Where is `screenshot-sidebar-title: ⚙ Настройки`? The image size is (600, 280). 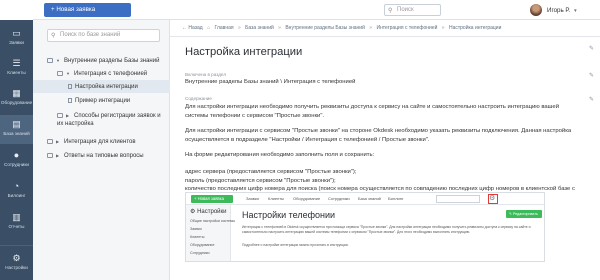
screenshot-sidebar-title: ⚙ Настройки is located at coordinates (208, 211).